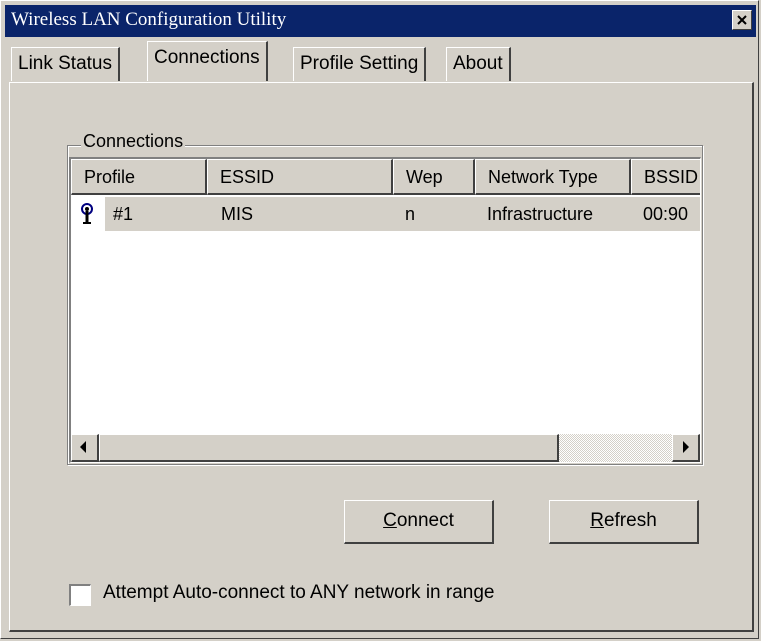 The height and width of the screenshot is (641, 761). What do you see at coordinates (360, 64) in the screenshot?
I see `tab-profile-setting: Profile Setting` at bounding box center [360, 64].